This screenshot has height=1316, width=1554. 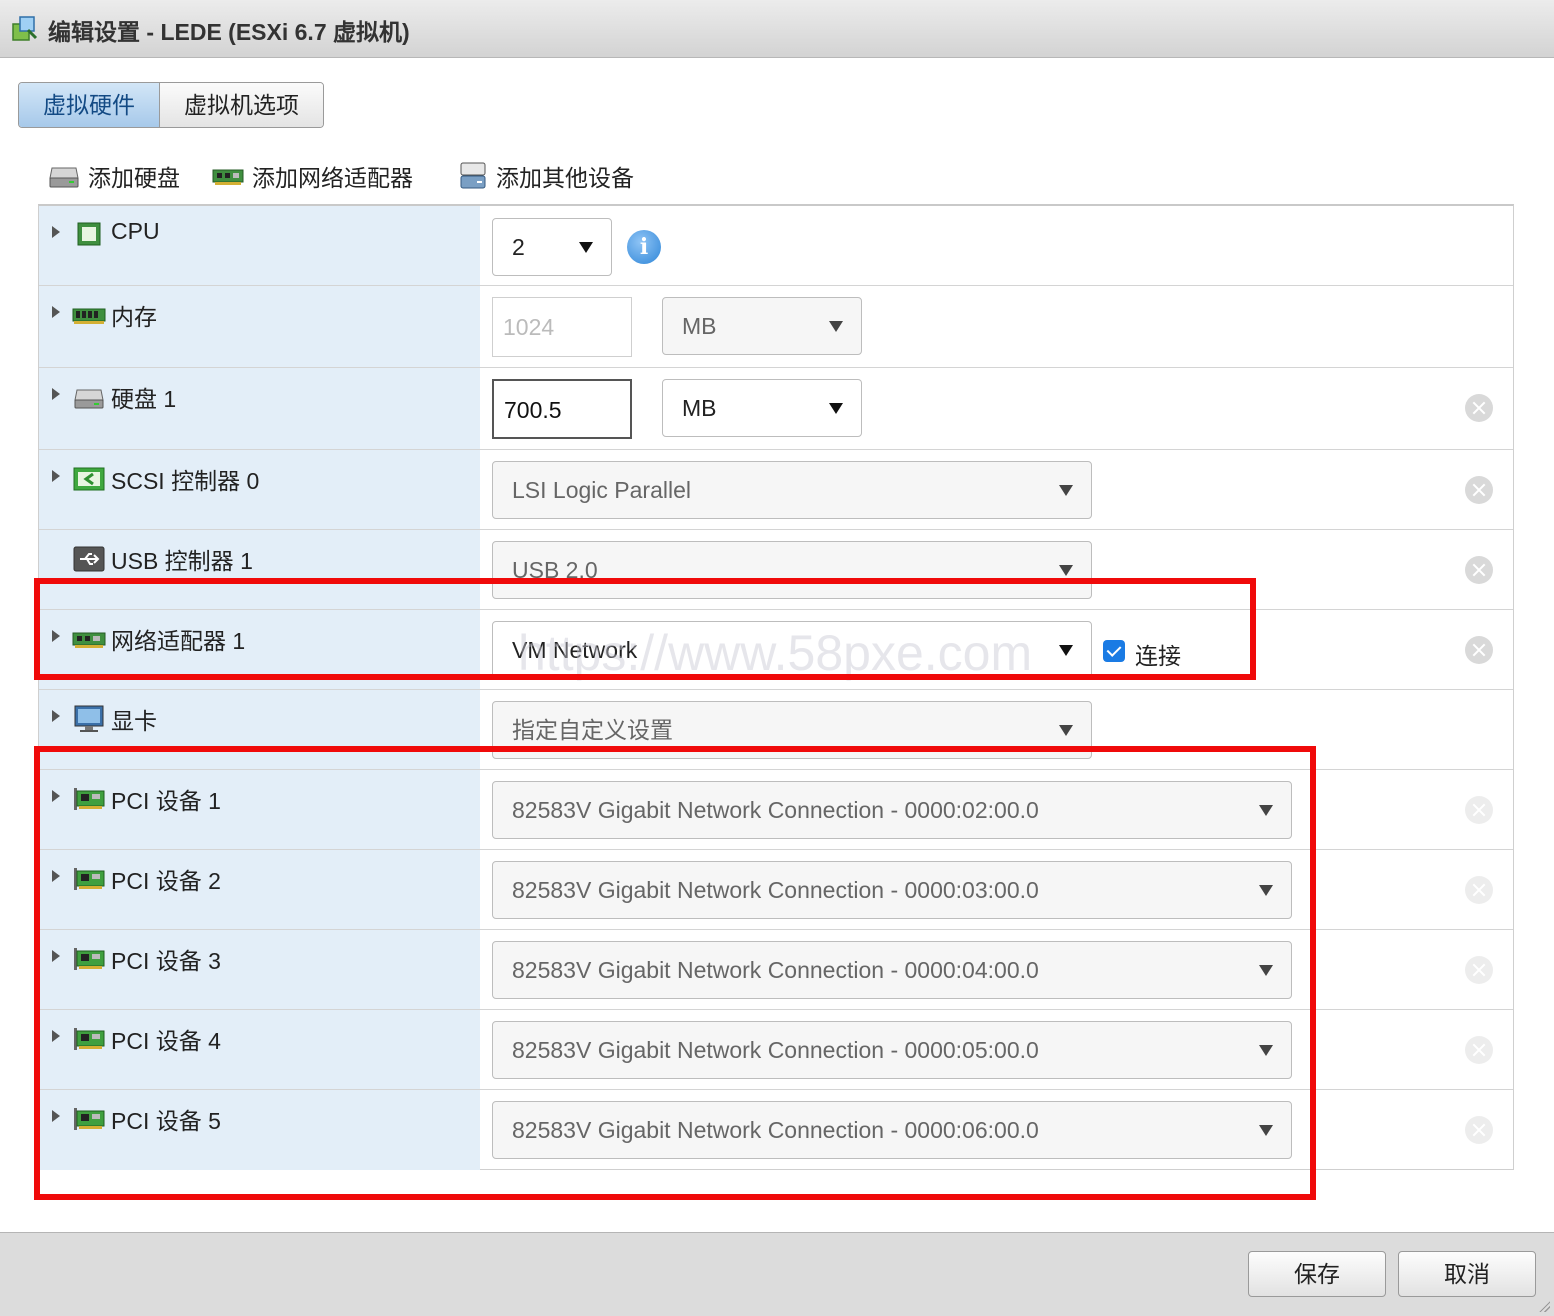 I want to click on network-adapter-label: 网络适配器 1, so click(x=178, y=641).